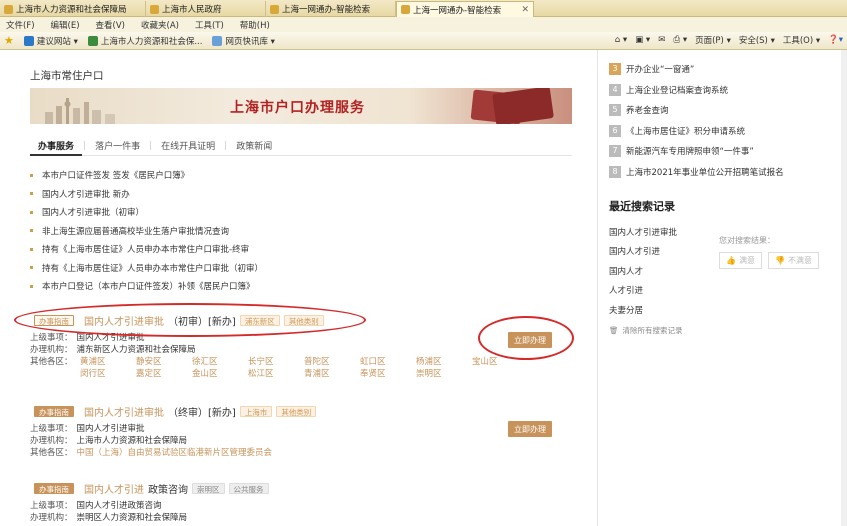 This screenshot has height=526, width=847. What do you see at coordinates (108, 374) in the screenshot?
I see `district-link: 闵行区` at bounding box center [108, 374].